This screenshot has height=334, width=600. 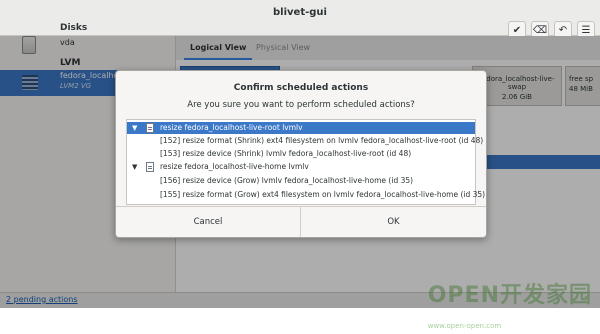 What do you see at coordinates (586, 30) in the screenshot?
I see `hamburger-menu-icon: ☰` at bounding box center [586, 30].